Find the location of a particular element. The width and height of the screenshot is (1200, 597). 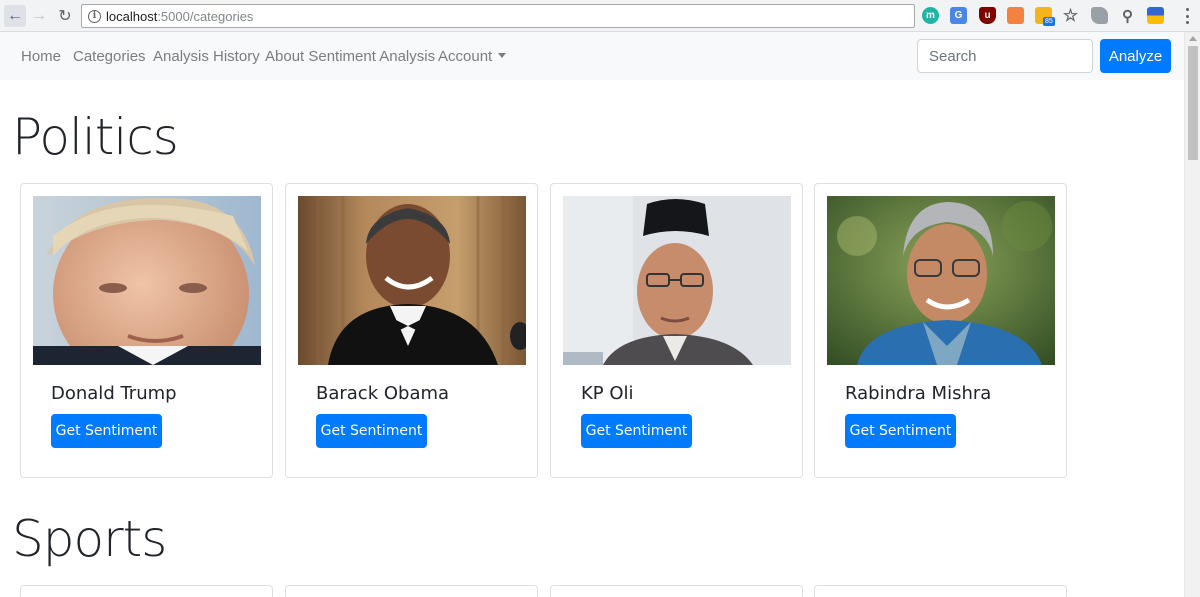

card-donald-trump: Donald Trump Get Sentiment is located at coordinates (146, 330).